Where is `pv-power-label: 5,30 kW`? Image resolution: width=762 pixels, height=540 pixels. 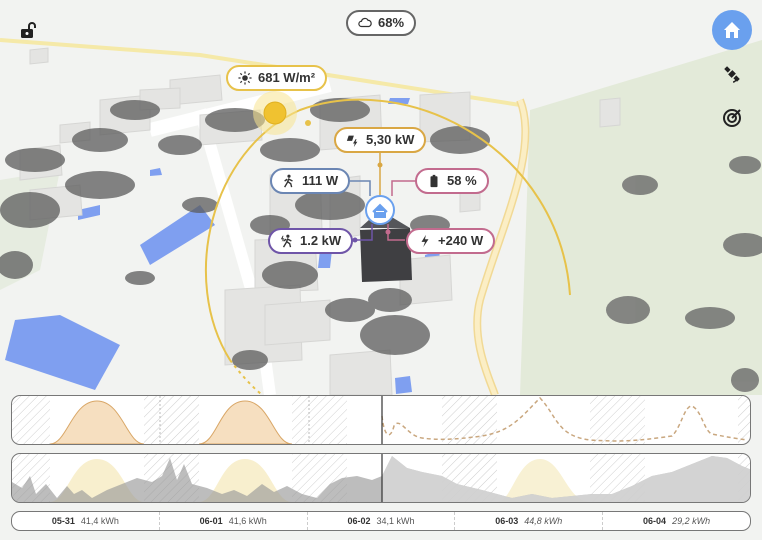 pv-power-label: 5,30 kW is located at coordinates (380, 140).